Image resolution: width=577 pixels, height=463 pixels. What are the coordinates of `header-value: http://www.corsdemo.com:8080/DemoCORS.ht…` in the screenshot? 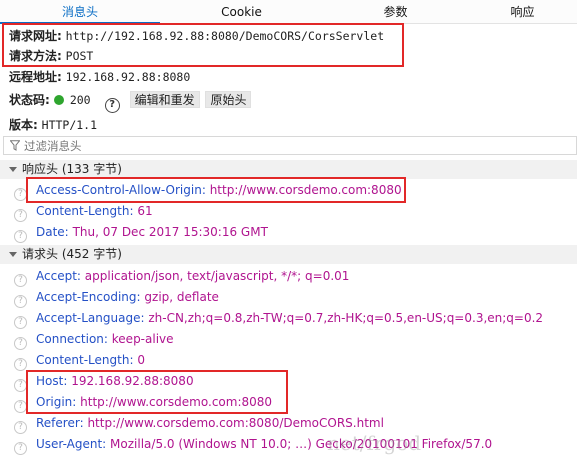 It's located at (235, 423).